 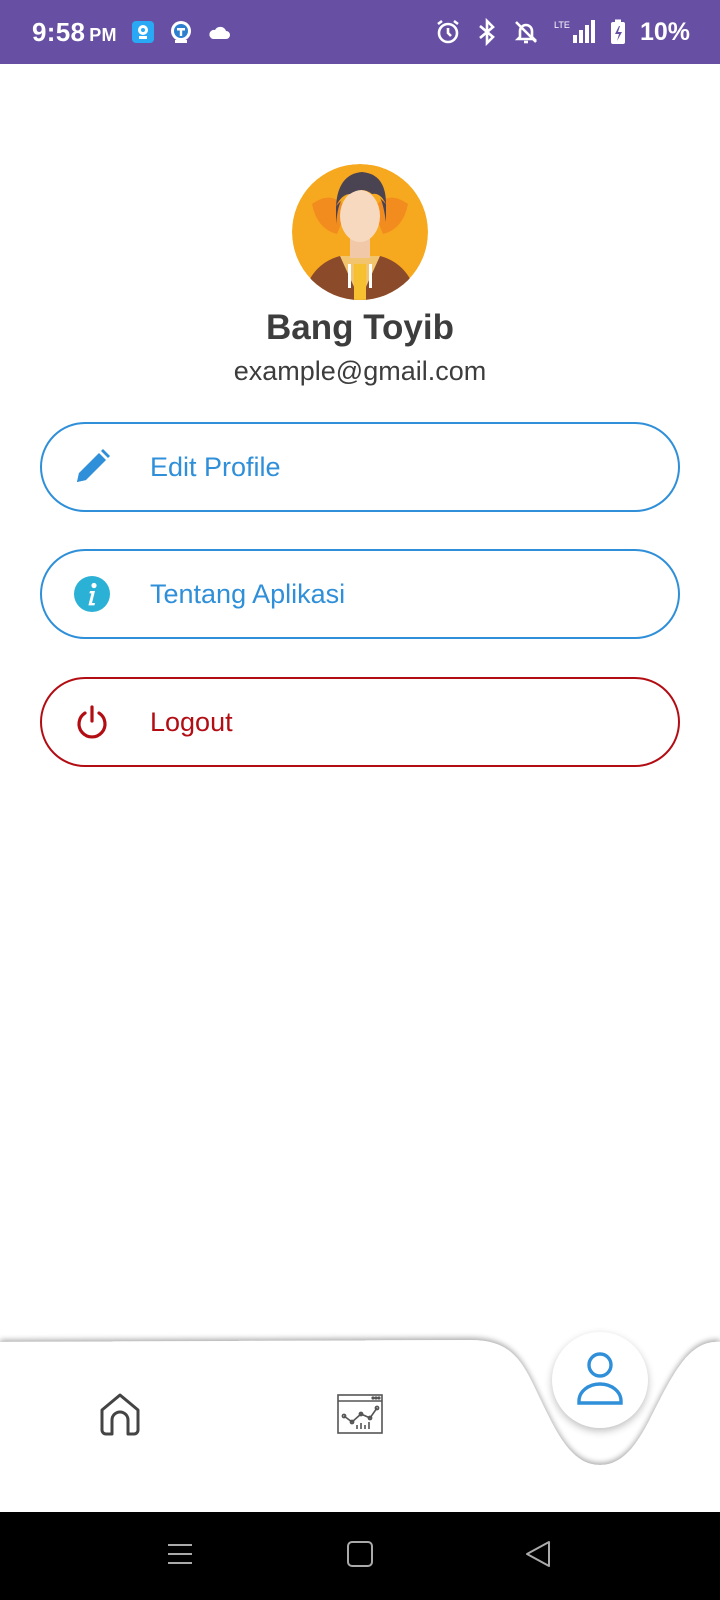 I want to click on battery-charging-icon, so click(x=618, y=32).